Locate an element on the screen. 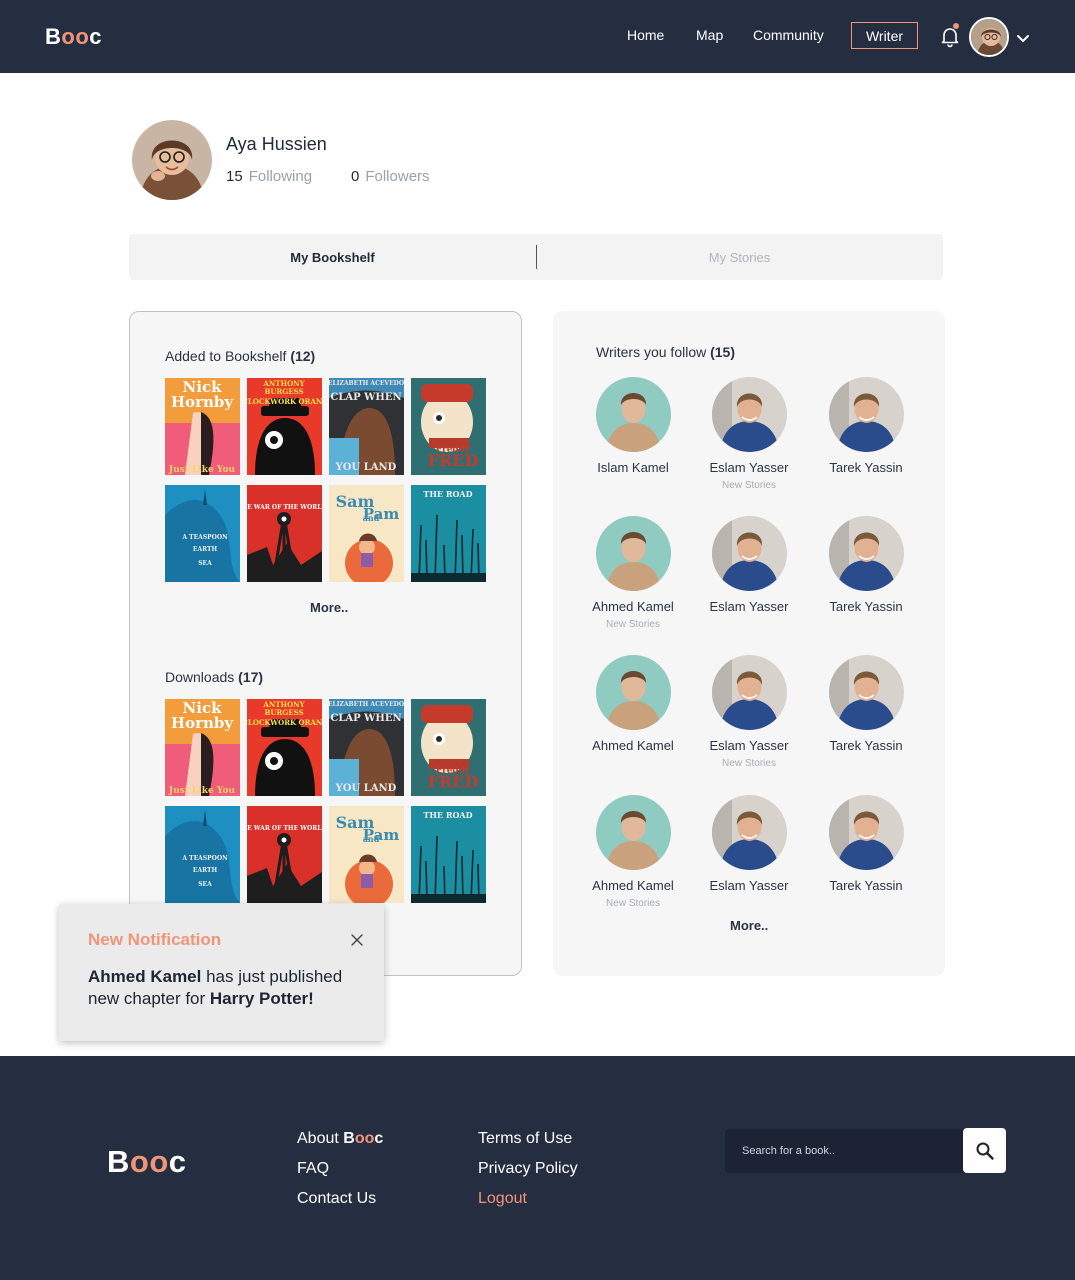 The height and width of the screenshot is (1280, 1075). nav-home: Home is located at coordinates (645, 35).